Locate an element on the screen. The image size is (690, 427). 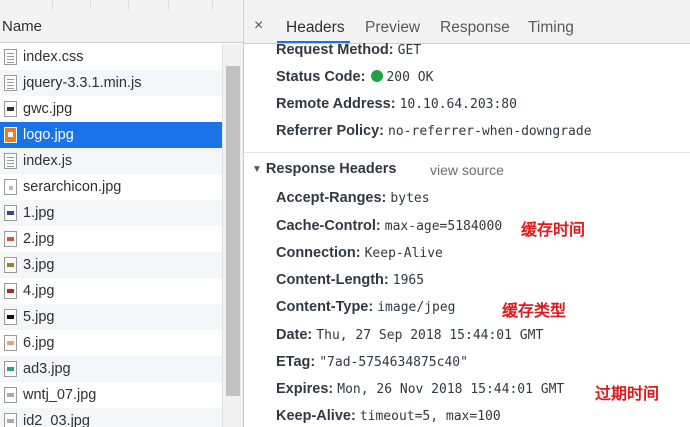
header-key: Request Method: is located at coordinates (335, 50).